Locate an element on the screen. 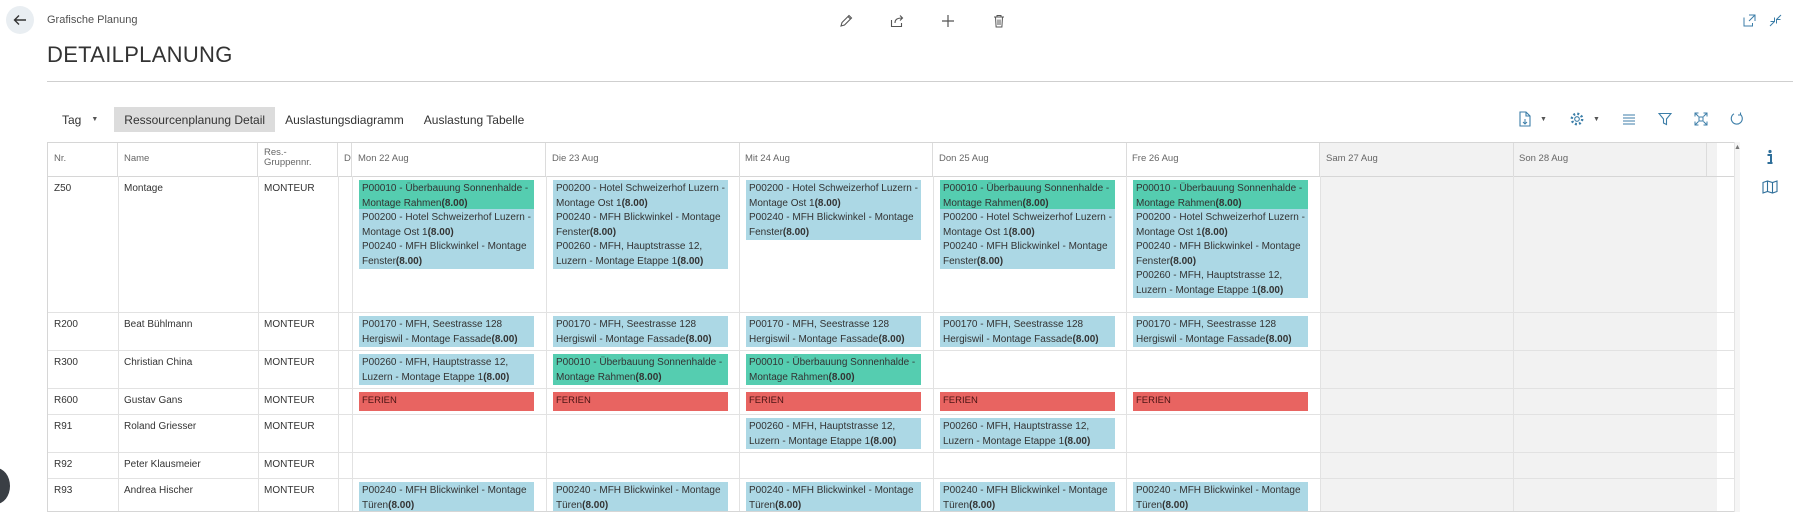 Image resolution: width=1793 pixels, height=526 pixels. filter-button is located at coordinates (1664, 119).